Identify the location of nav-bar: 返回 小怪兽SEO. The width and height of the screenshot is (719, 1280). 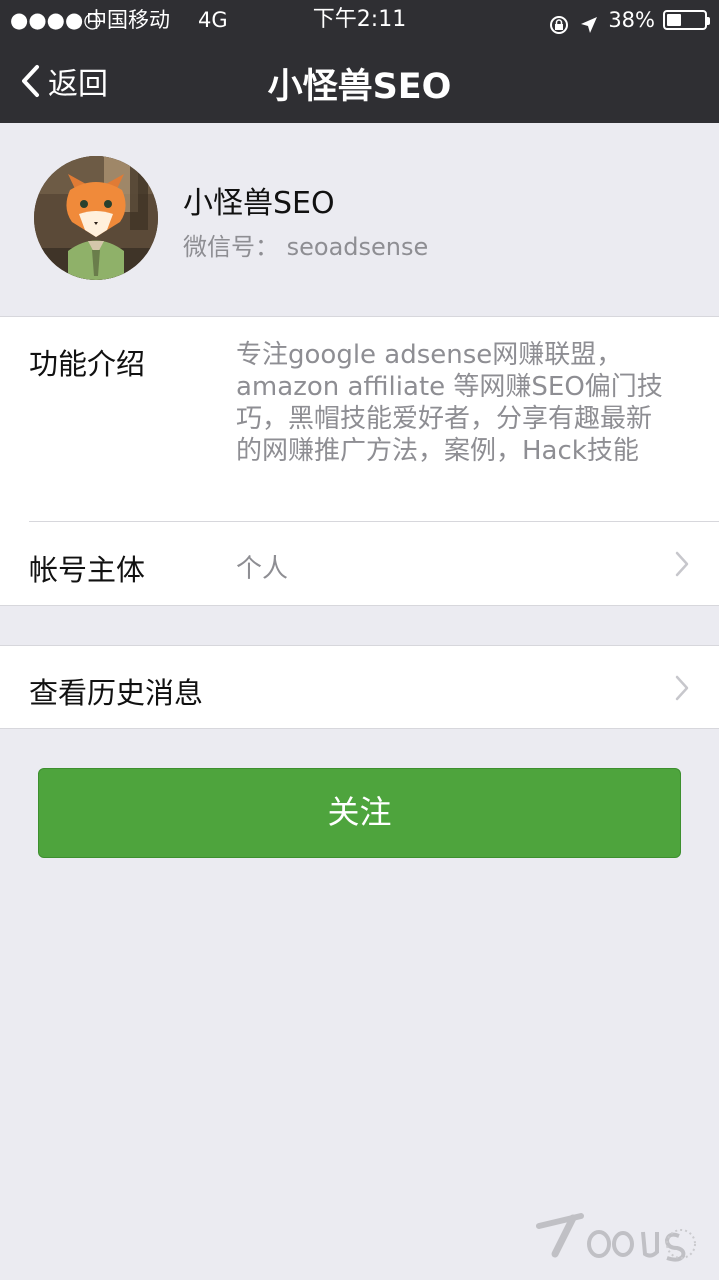
(359, 81).